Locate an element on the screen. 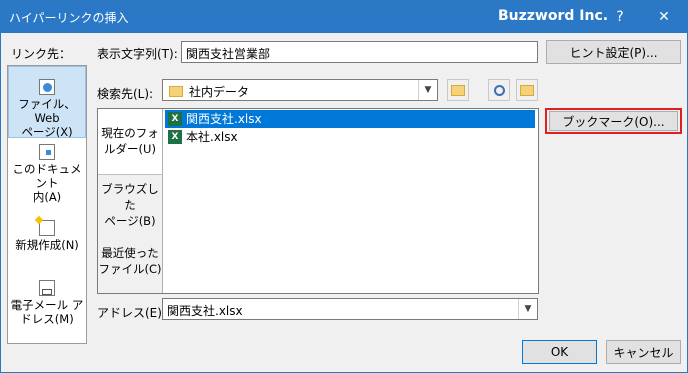 The image size is (688, 373). title-bar: ハイパーリンクの挿入 Buzzword Inc. ? ✕ is located at coordinates (344, 17).